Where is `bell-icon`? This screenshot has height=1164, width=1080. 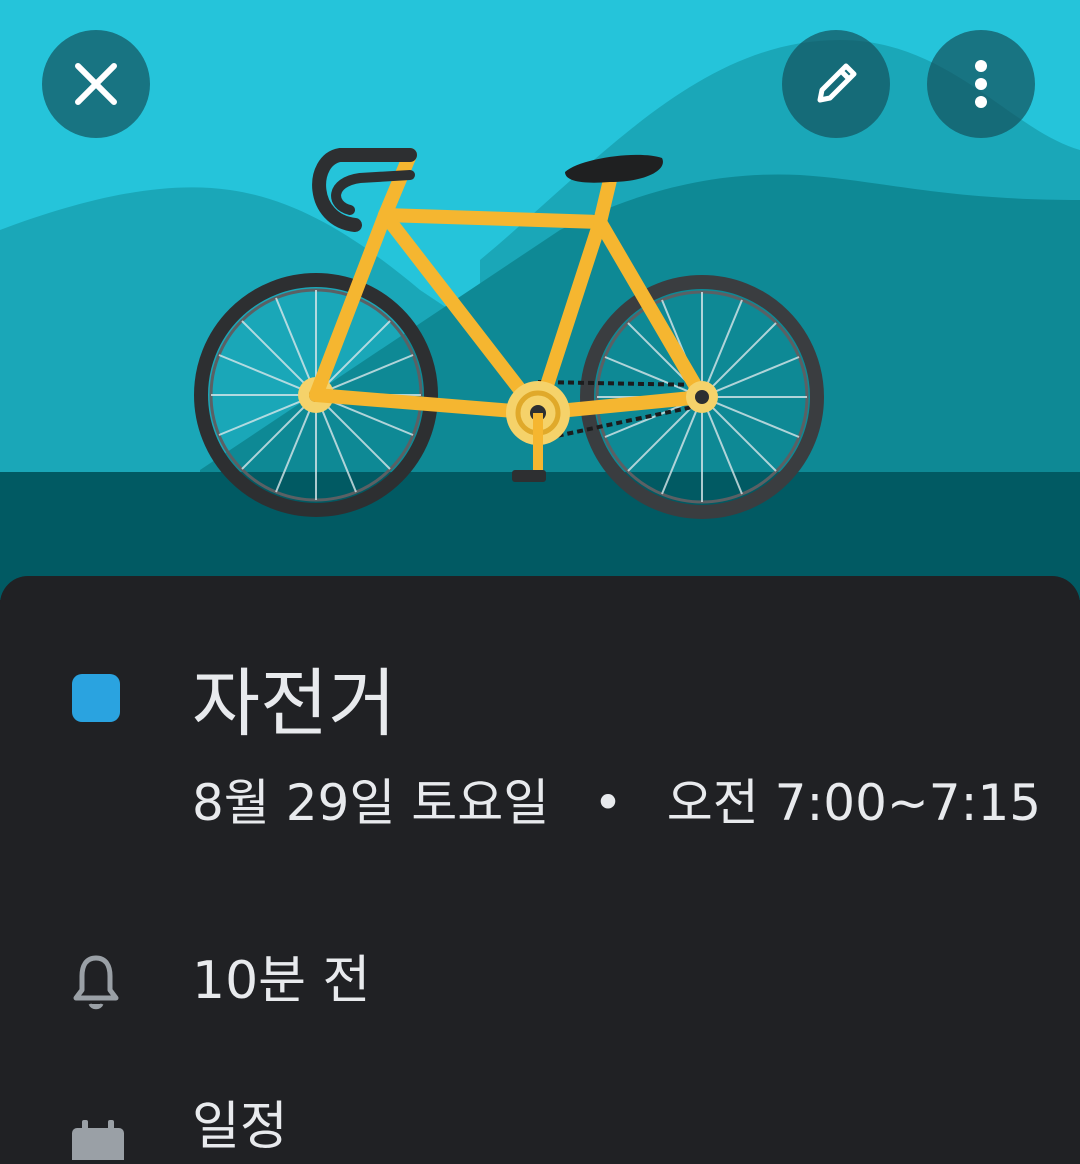 bell-icon is located at coordinates (96, 984).